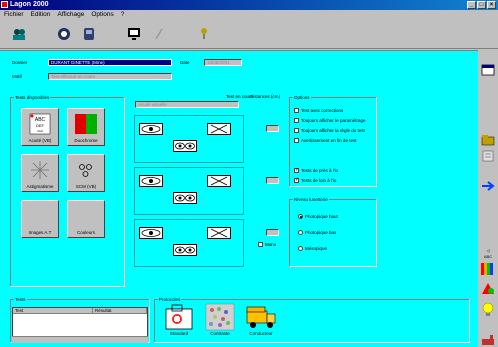 The height and width of the screenshot is (347, 498). Describe the element at coordinates (14, 14) in the screenshot. I see `menu-fichier: Fichier` at that location.